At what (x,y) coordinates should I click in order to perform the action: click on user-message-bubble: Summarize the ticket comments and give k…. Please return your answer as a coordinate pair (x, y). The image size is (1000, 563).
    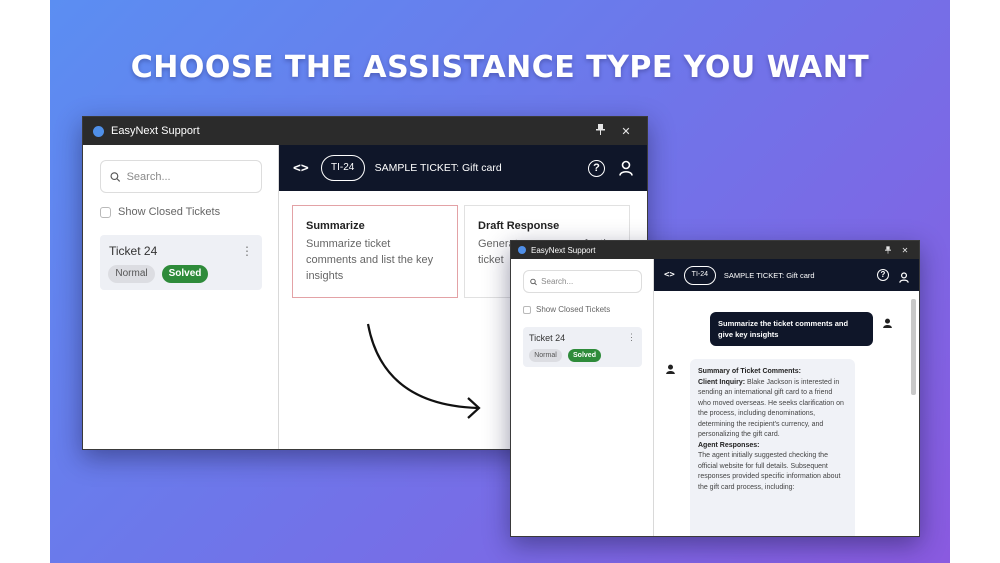
    Looking at the image, I should click on (791, 329).